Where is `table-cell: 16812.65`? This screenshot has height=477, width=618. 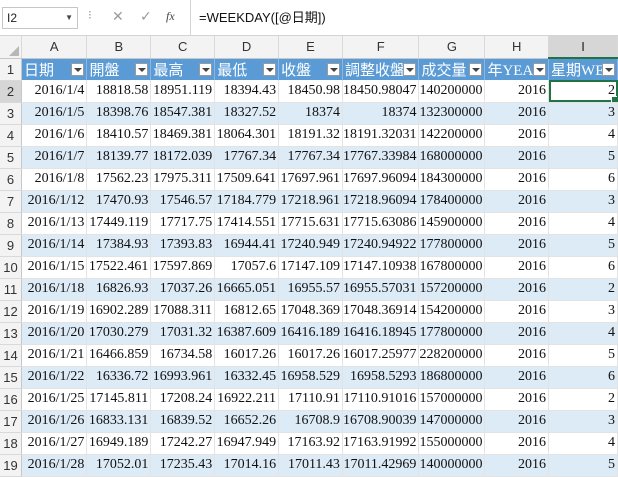 table-cell: 16812.65 is located at coordinates (247, 311).